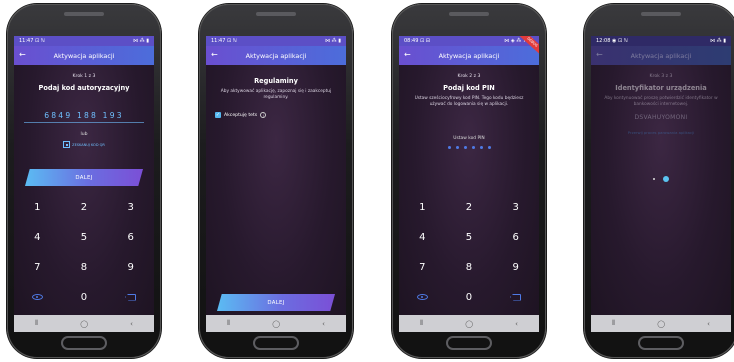 The width and height of the screenshot is (734, 362). I want to click on show-code-key, so click(37, 297).